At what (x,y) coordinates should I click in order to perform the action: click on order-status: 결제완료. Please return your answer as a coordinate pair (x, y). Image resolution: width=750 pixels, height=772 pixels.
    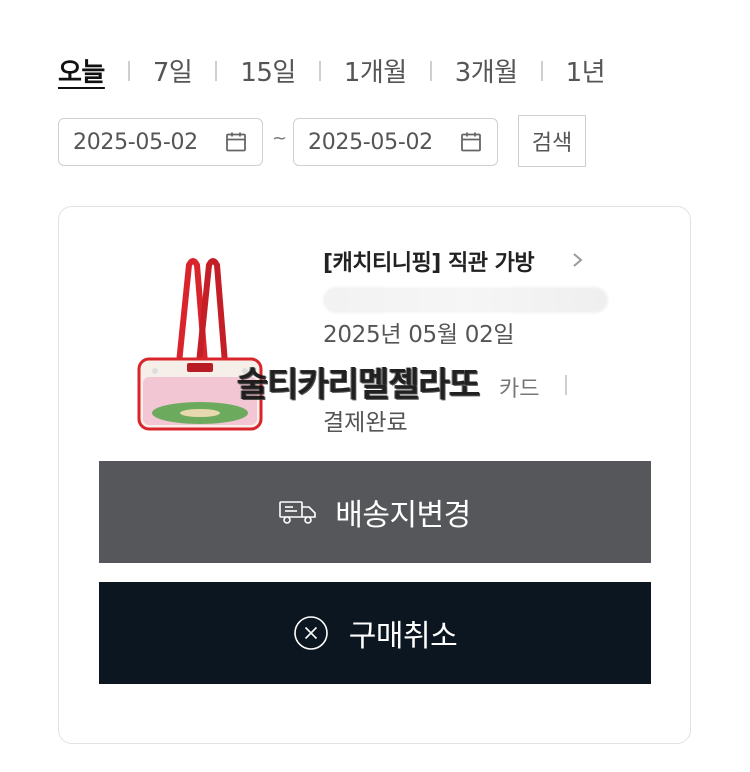
    Looking at the image, I should click on (365, 423).